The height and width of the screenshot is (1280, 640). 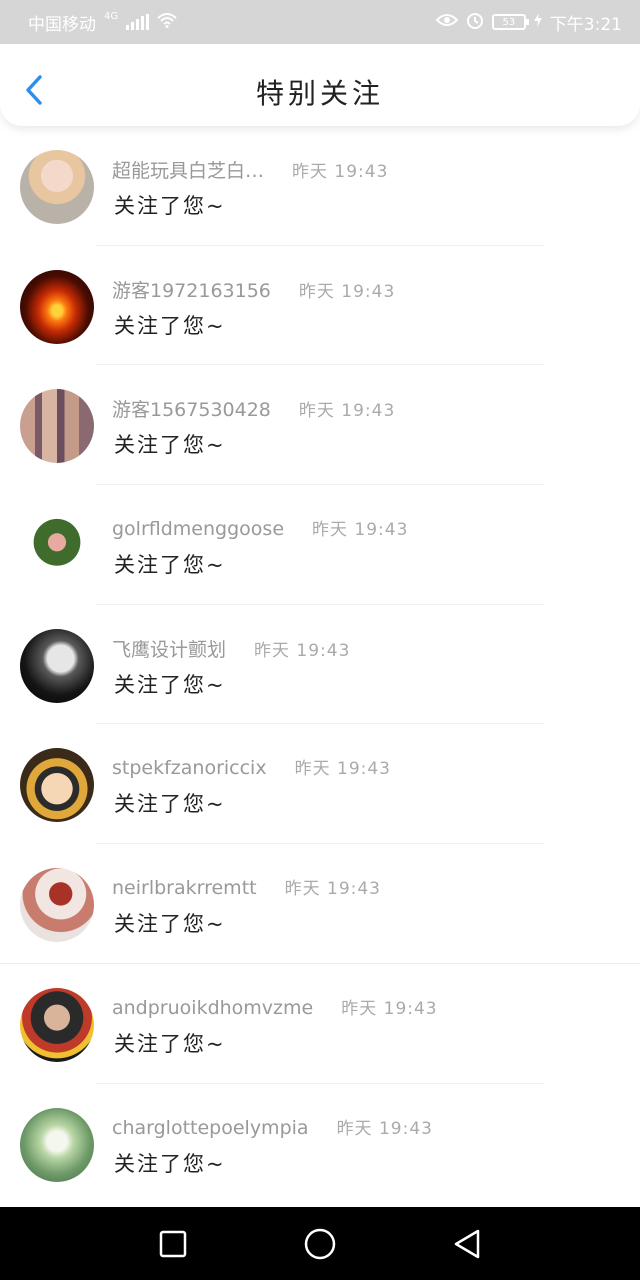 I want to click on page-title: 特别关注, so click(x=319, y=93).